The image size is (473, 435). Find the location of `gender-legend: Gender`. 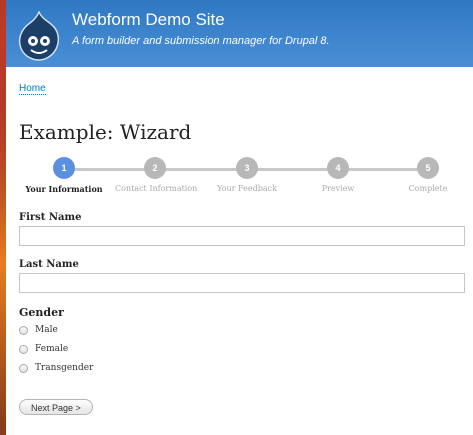

gender-legend: Gender is located at coordinates (41, 312).